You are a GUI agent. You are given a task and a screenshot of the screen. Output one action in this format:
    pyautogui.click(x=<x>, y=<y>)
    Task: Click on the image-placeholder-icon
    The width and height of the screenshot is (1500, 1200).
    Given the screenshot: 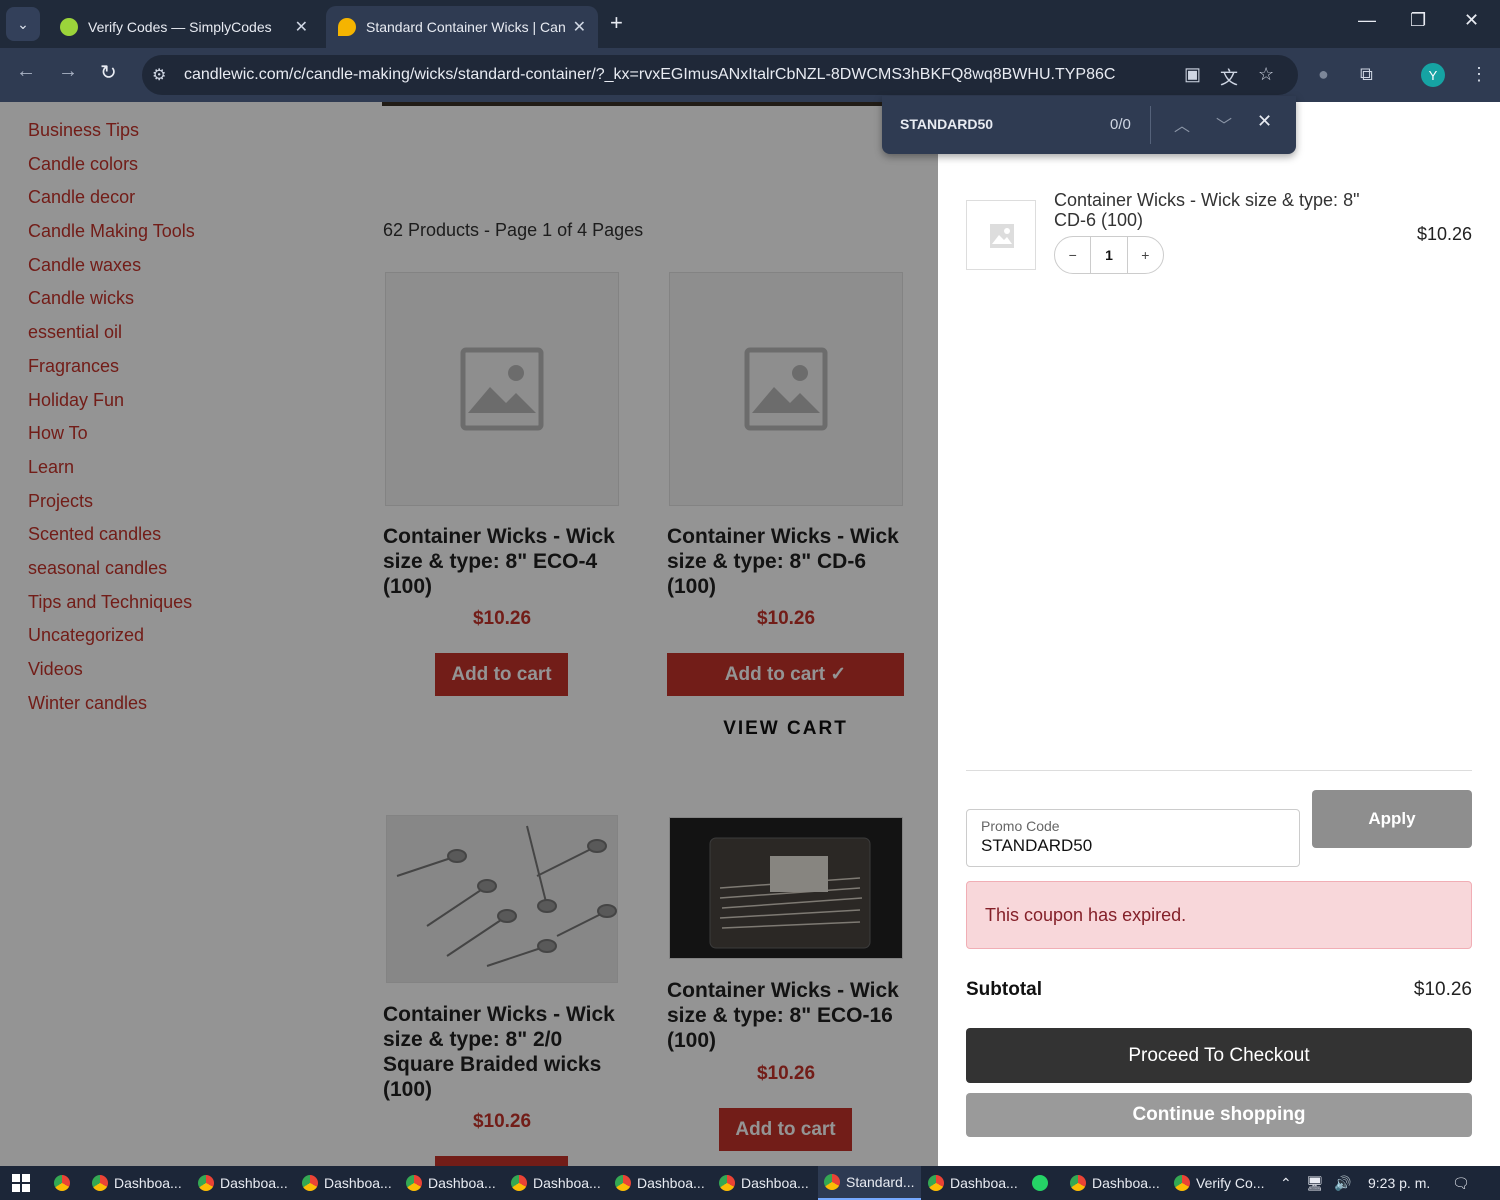 What is the action you would take?
    pyautogui.click(x=1002, y=236)
    